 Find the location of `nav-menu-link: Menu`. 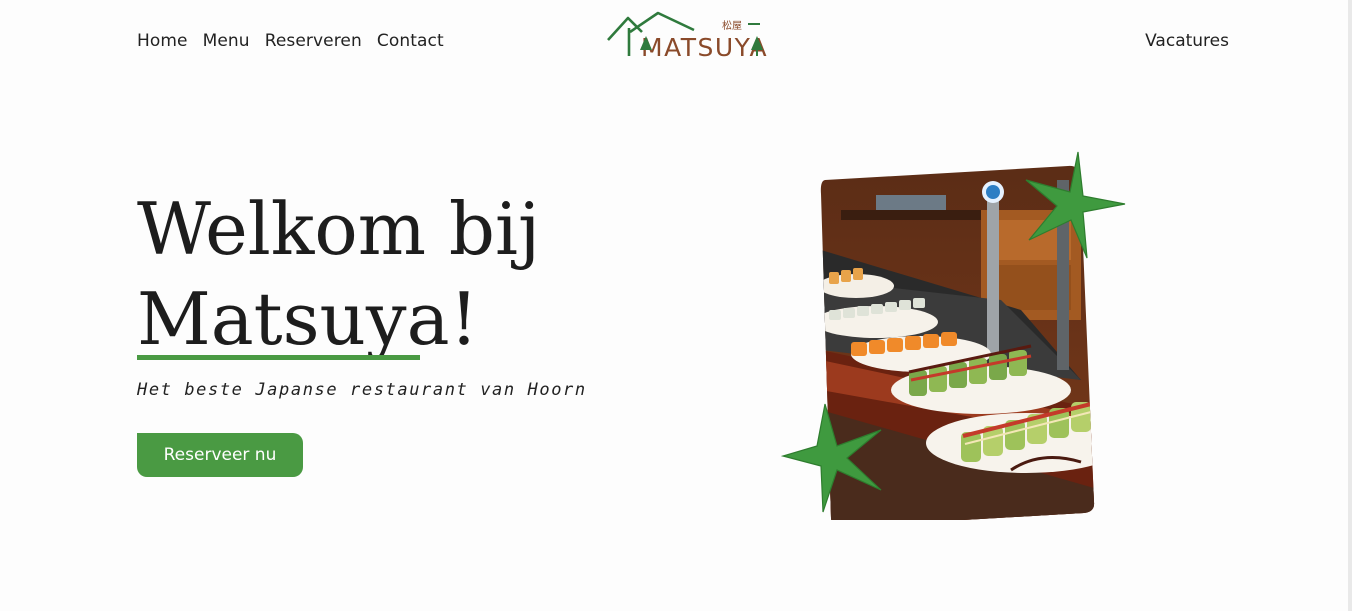

nav-menu-link: Menu is located at coordinates (226, 41).